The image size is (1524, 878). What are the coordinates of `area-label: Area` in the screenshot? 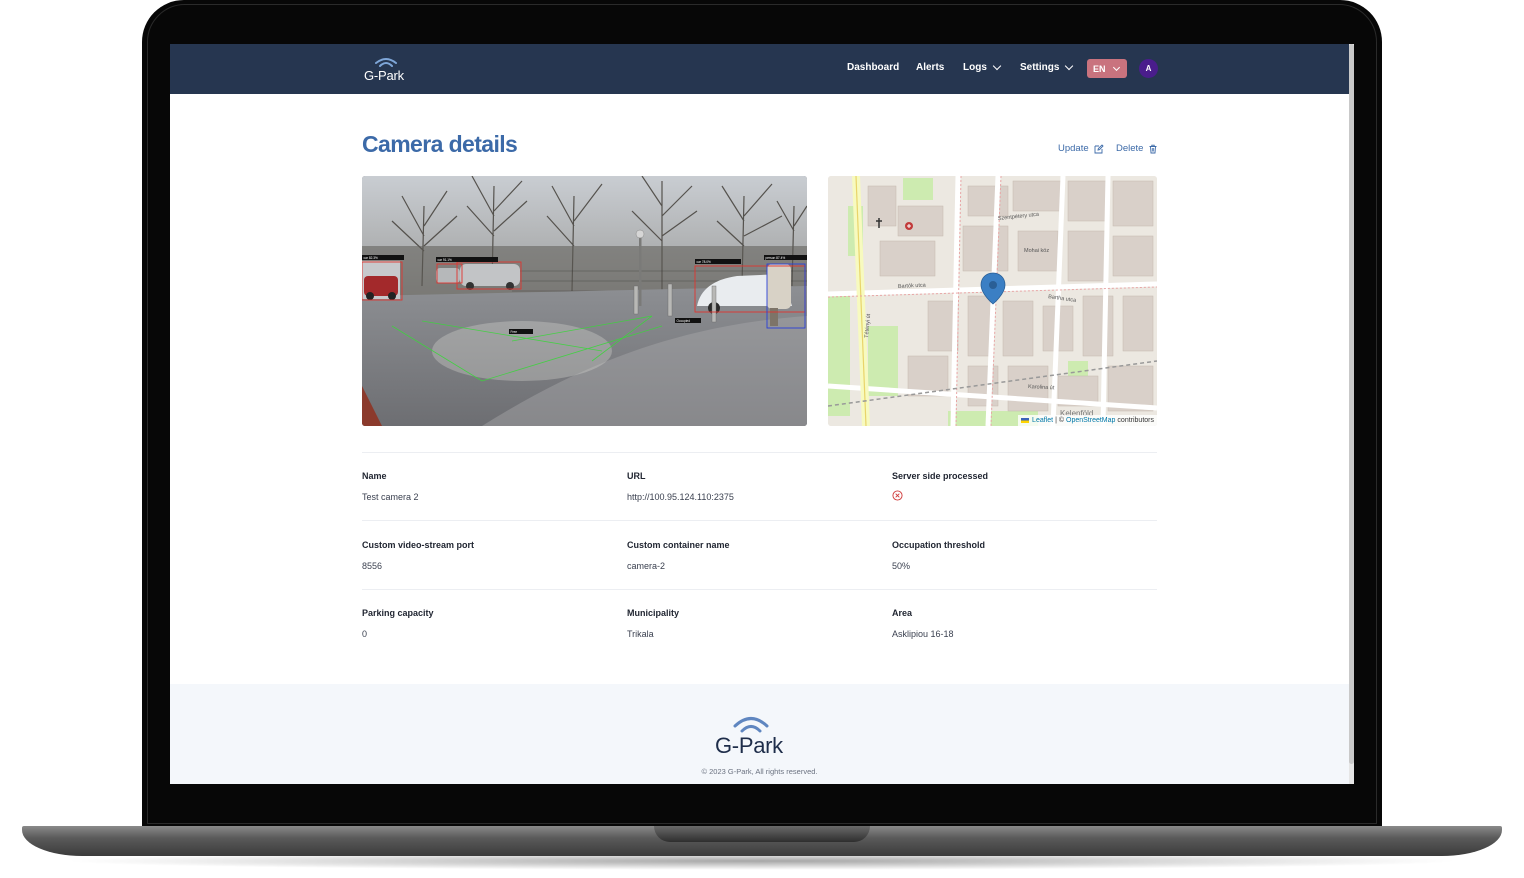 It's located at (902, 613).